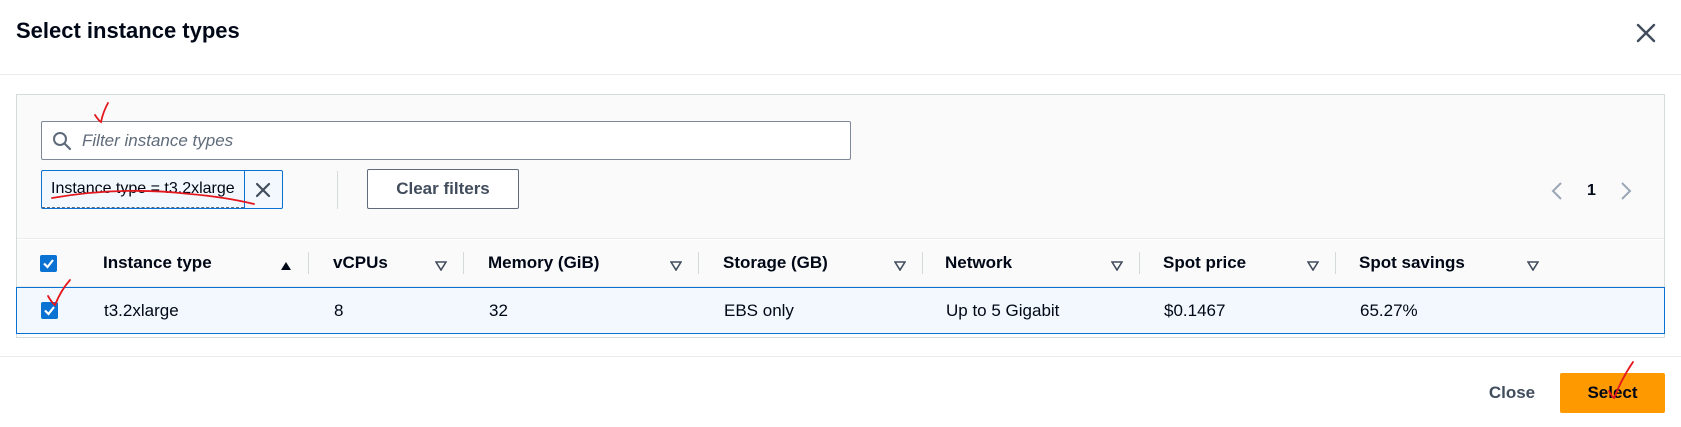  What do you see at coordinates (262, 189) in the screenshot?
I see `dismiss-token-icon` at bounding box center [262, 189].